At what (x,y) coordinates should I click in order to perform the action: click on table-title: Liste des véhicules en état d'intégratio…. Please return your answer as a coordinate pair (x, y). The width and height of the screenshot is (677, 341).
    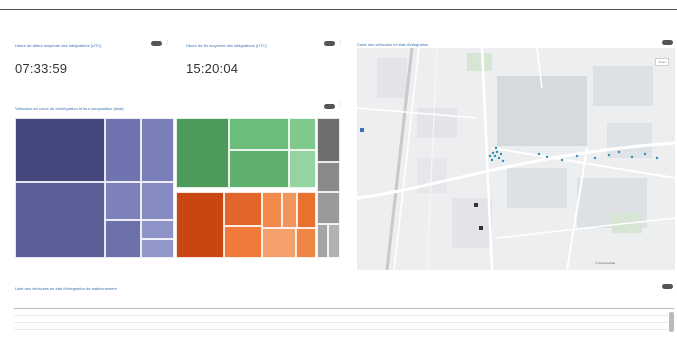
    Looking at the image, I should click on (66, 288).